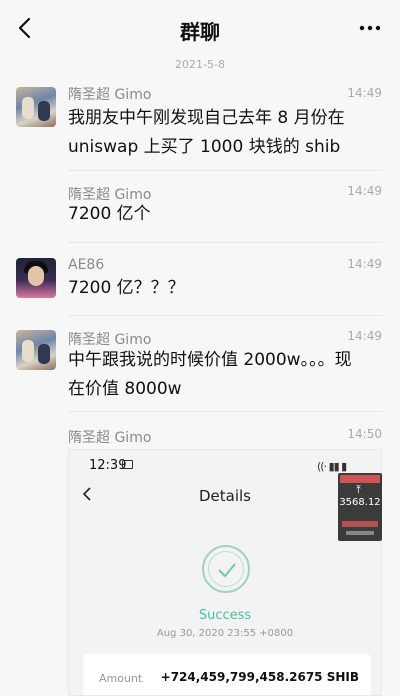 Image resolution: width=400 pixels, height=696 pixels. Describe the element at coordinates (108, 465) in the screenshot. I see `status-bar-time: 12:39` at that location.